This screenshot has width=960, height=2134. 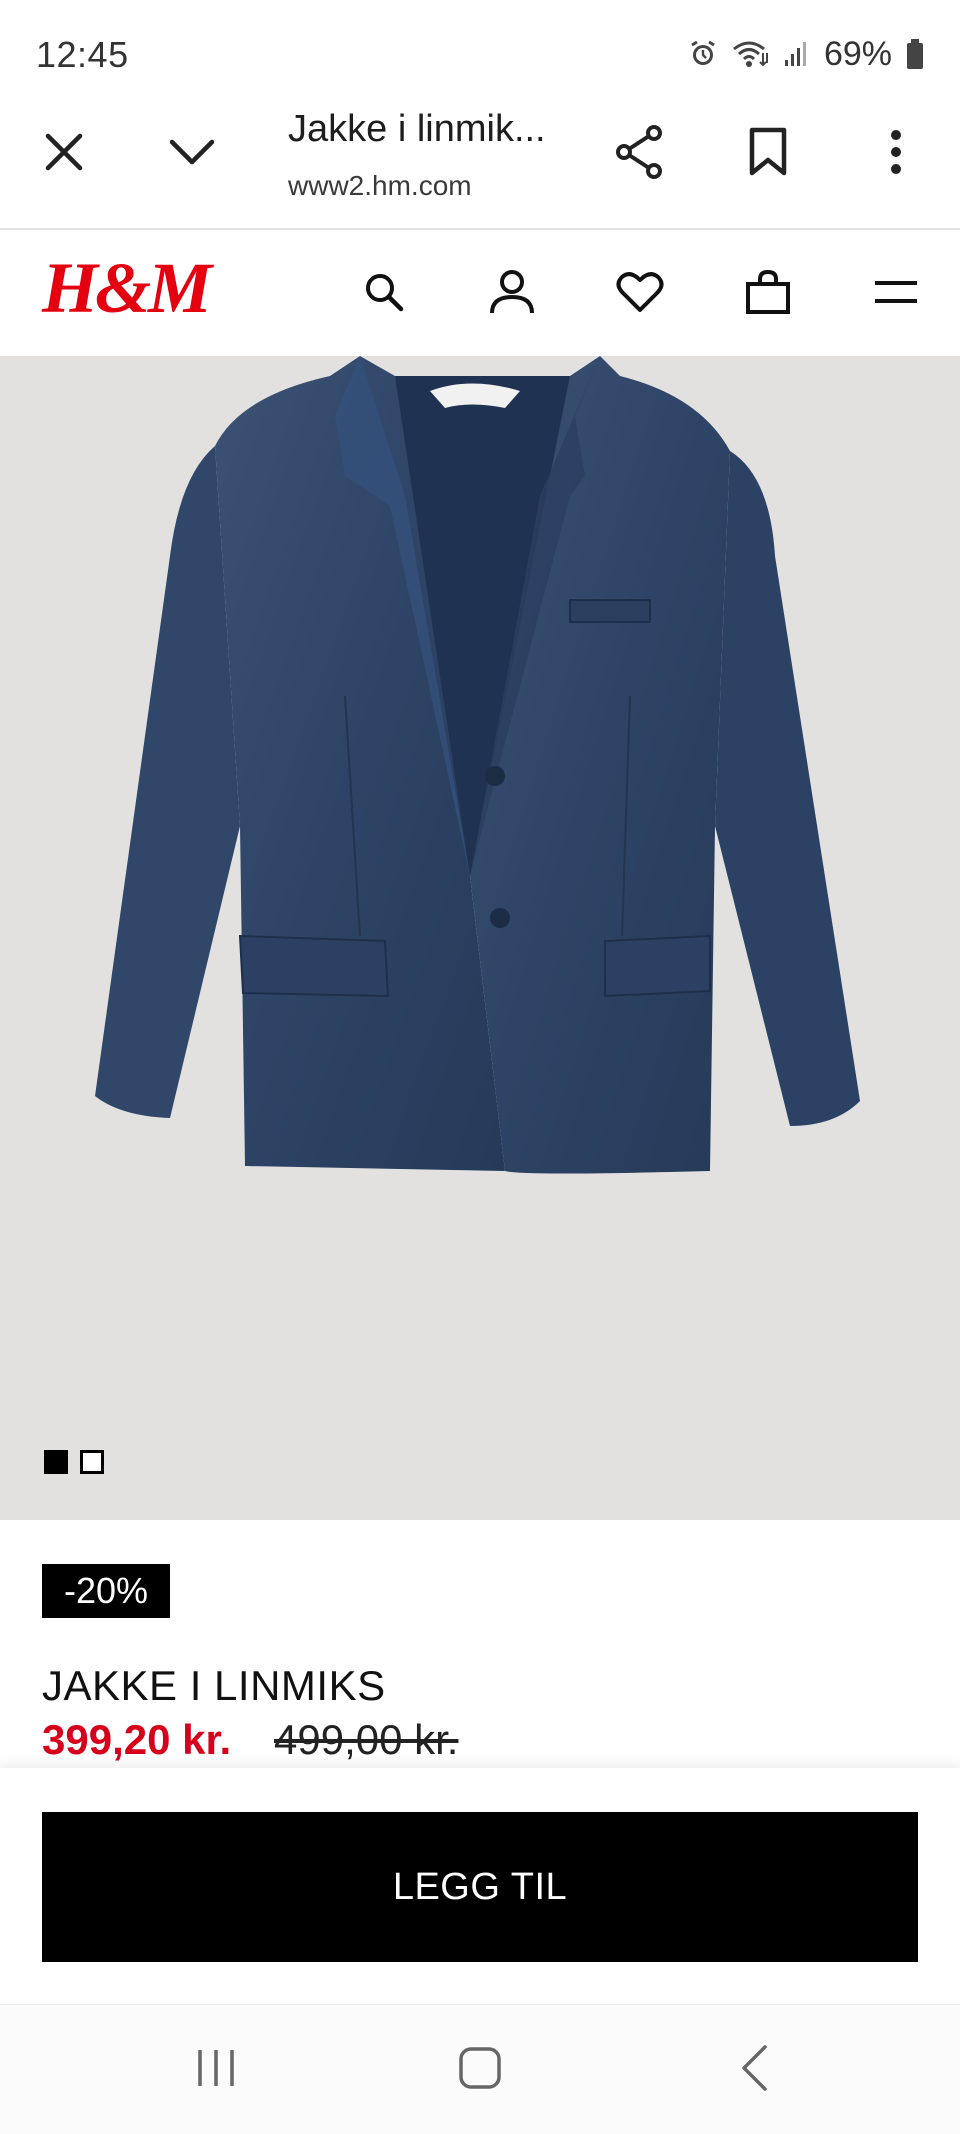 What do you see at coordinates (857, 53) in the screenshot?
I see `battery-level: 69%` at bounding box center [857, 53].